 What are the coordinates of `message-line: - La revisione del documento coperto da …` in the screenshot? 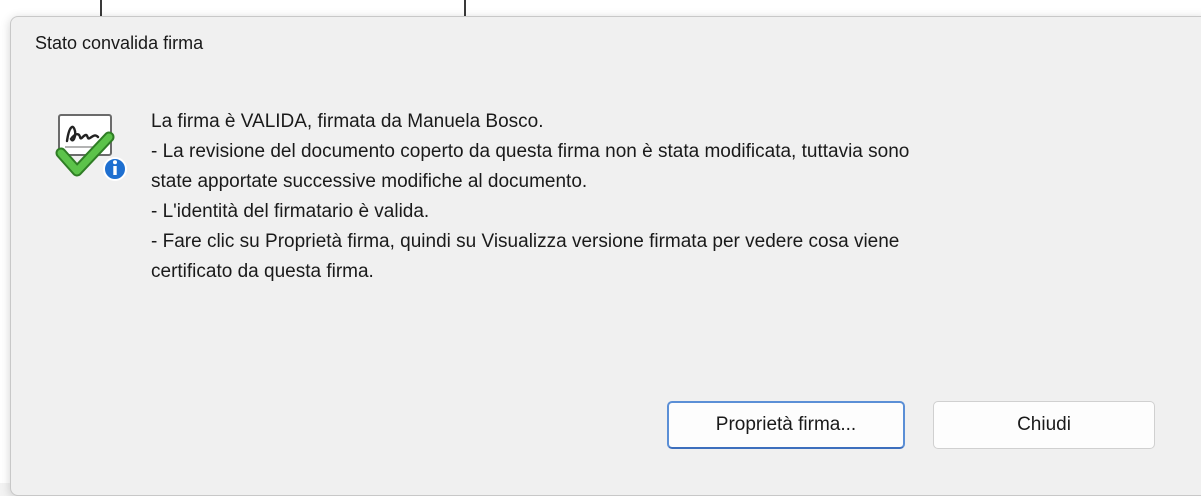 It's located at (530, 151).